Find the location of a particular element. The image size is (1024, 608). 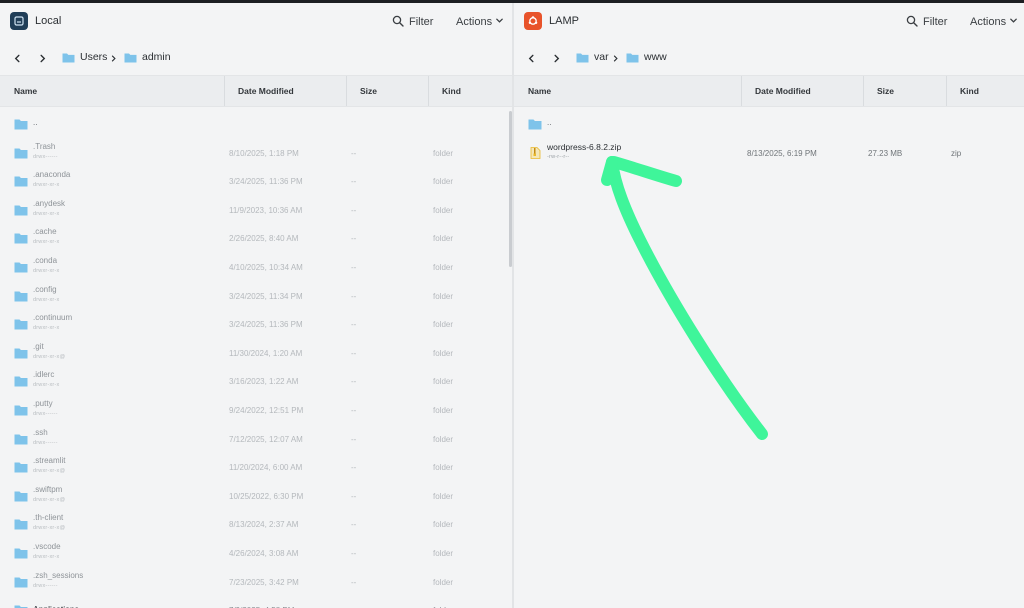

file-size: 27.23 MB is located at coordinates (885, 153).